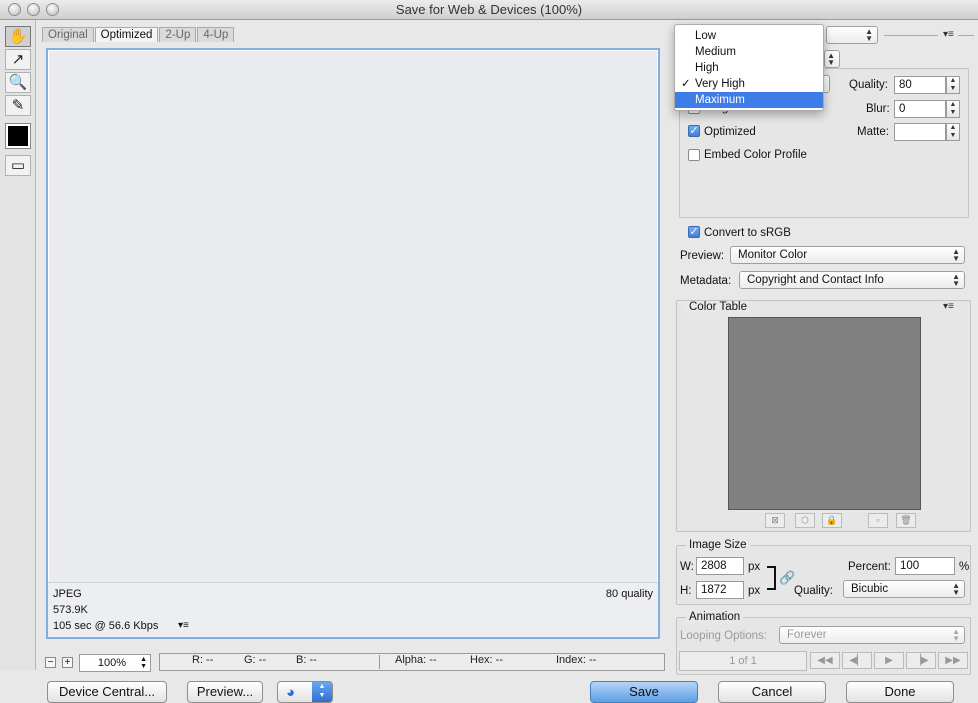 The height and width of the screenshot is (703, 978). I want to click on view-tabs: Original Optimized 2-Up 4-Up, so click(138, 34).